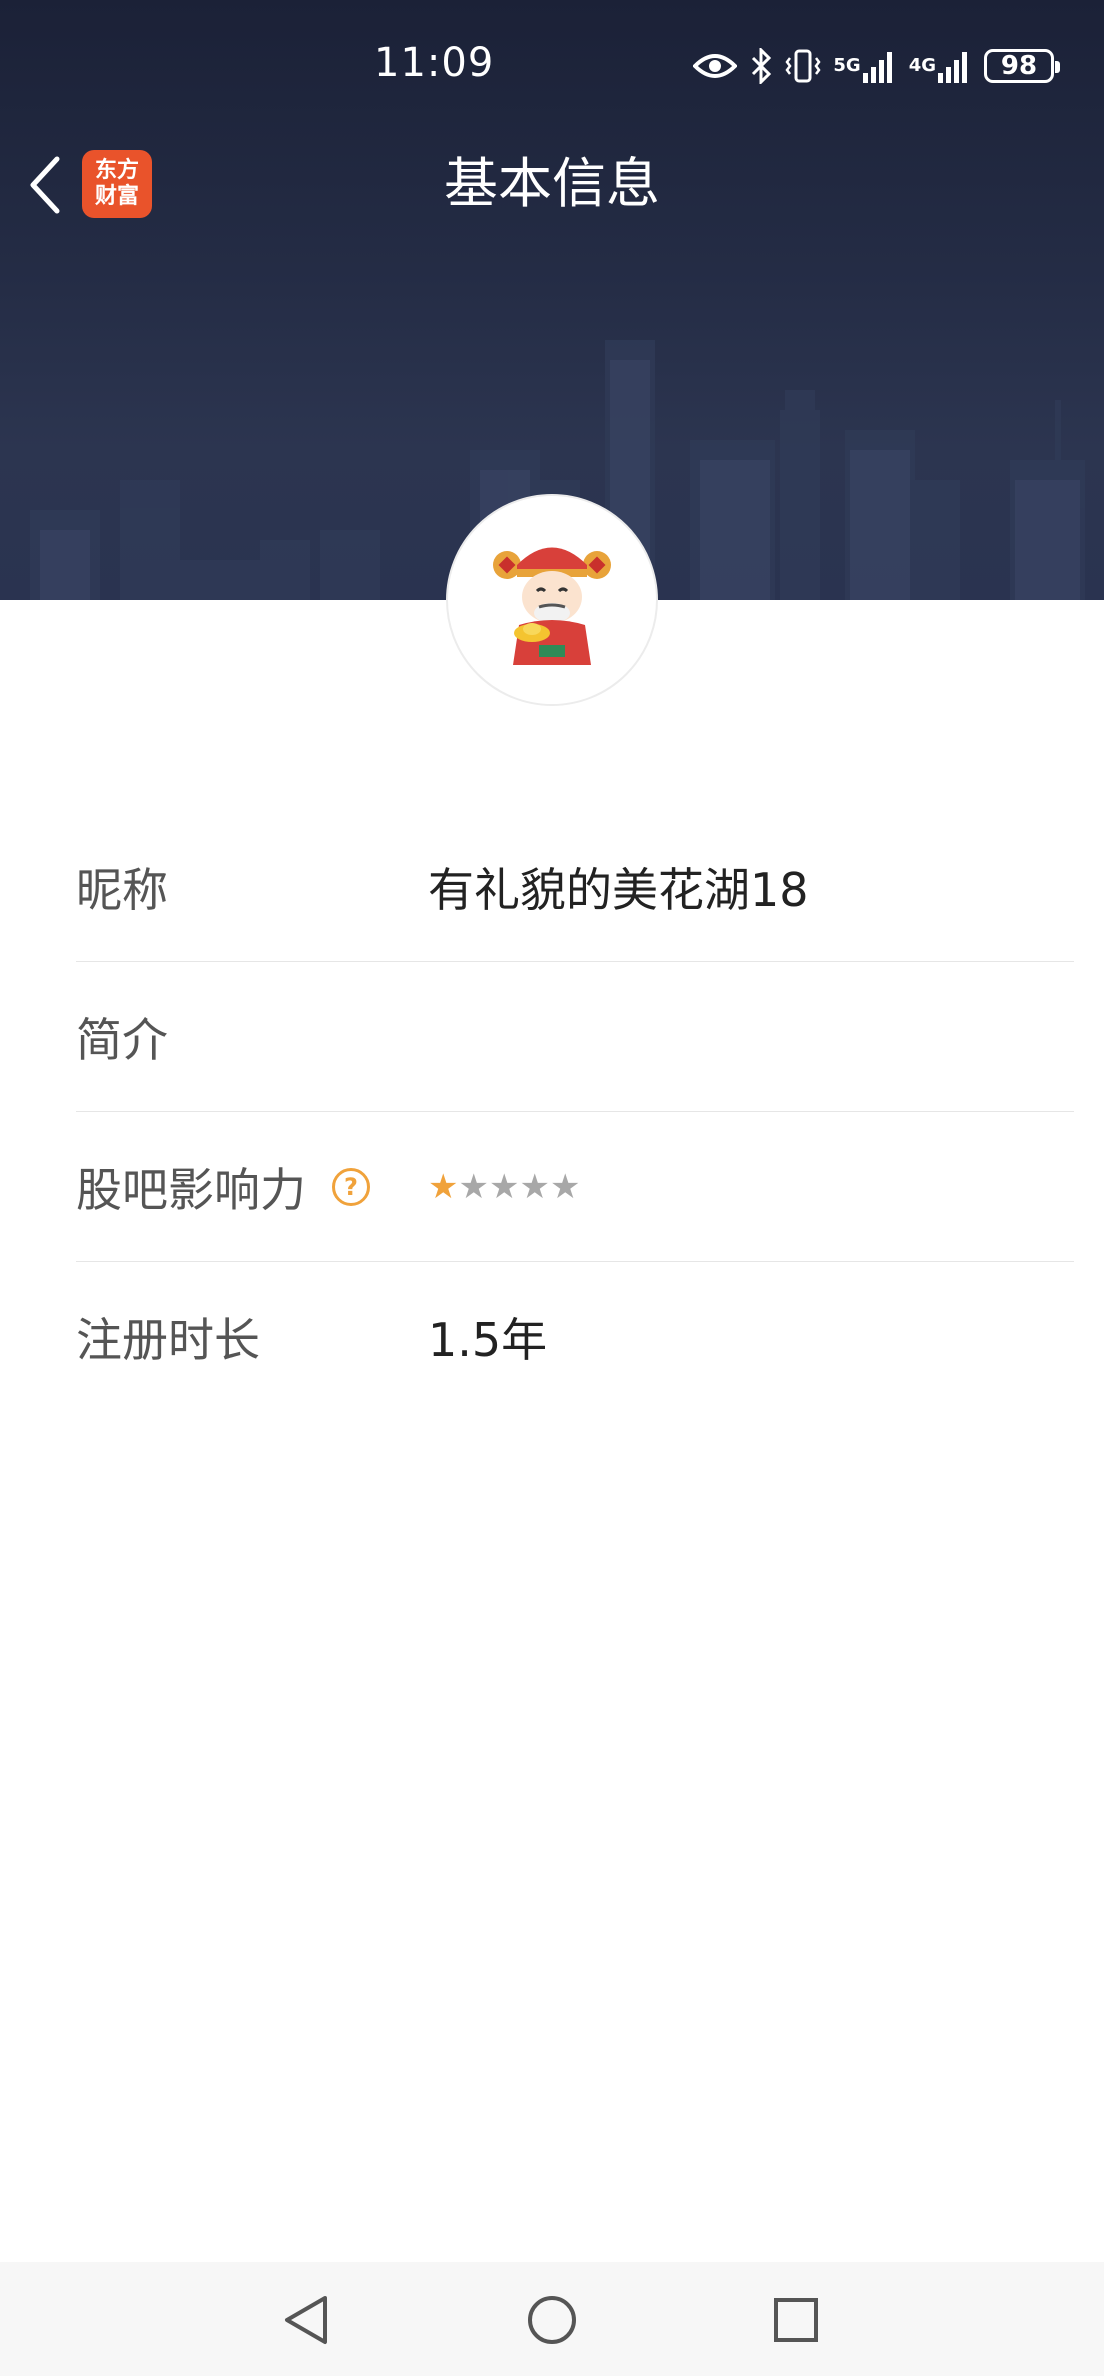  I want to click on vibrate-icon, so click(803, 66).